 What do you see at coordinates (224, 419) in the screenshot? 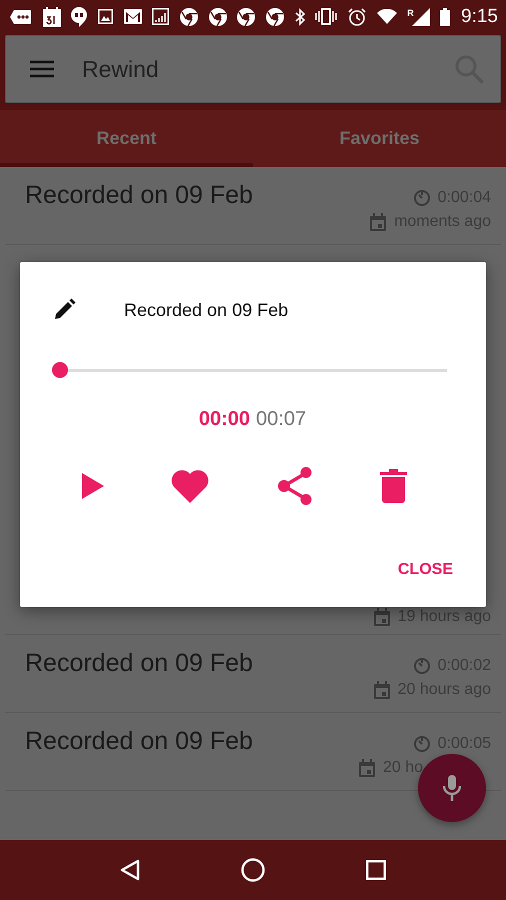
I see `elapsed-time: 00:00` at bounding box center [224, 419].